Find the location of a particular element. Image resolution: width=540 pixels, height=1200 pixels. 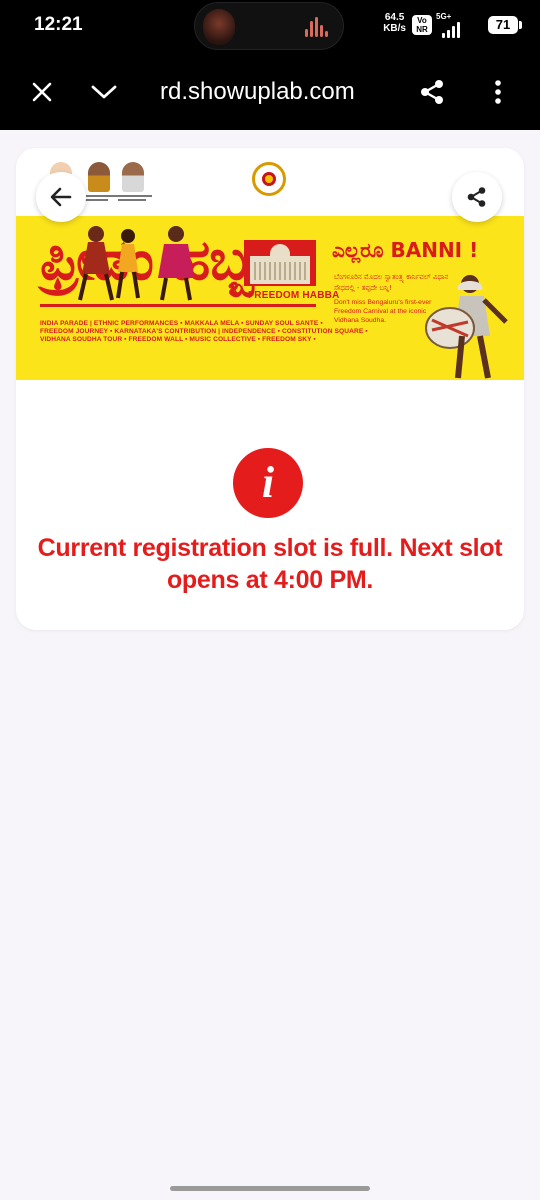

volte-icon: Vo NR is located at coordinates (422, 25).